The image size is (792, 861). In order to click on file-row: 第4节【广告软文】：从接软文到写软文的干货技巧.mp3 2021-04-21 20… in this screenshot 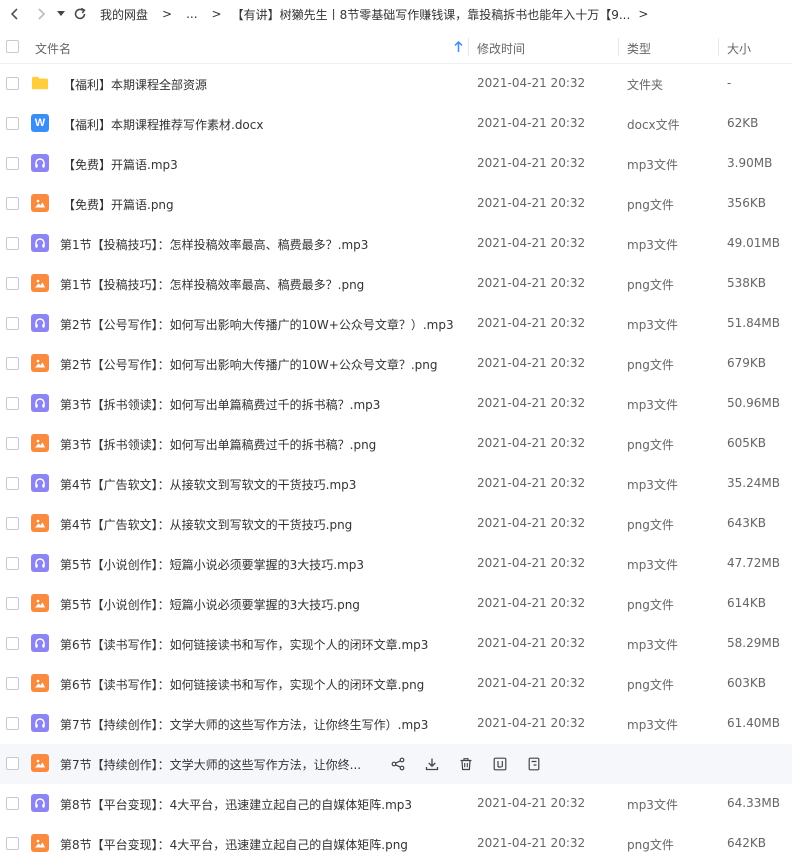, I will do `click(396, 484)`.